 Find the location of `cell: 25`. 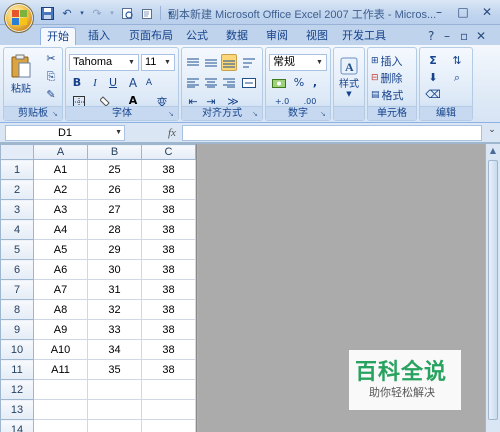

cell: 25 is located at coordinates (114, 169).